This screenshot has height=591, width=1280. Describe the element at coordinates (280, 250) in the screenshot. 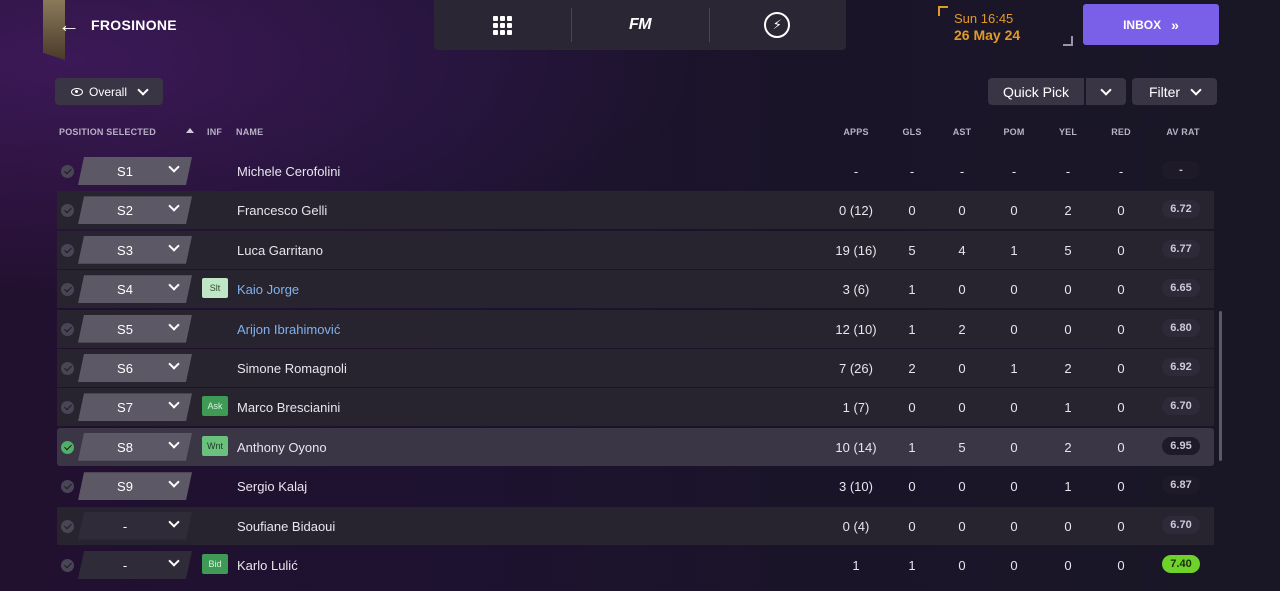

I see `player-name: Luca Garritano` at that location.